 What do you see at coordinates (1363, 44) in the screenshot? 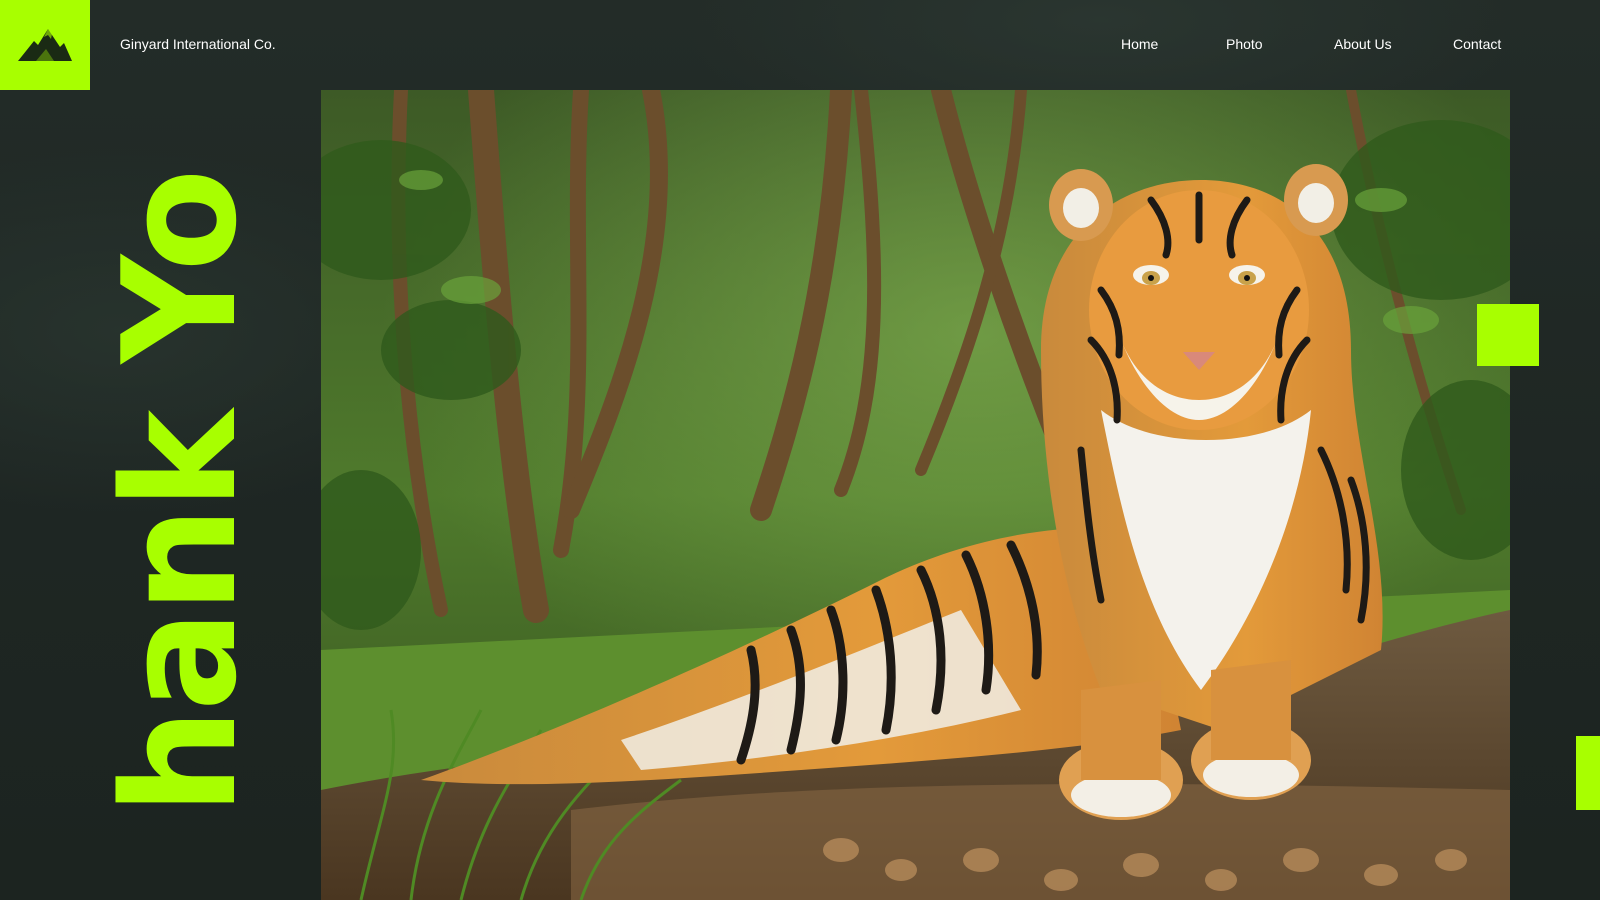
I see `nav-about-us: About Us` at bounding box center [1363, 44].